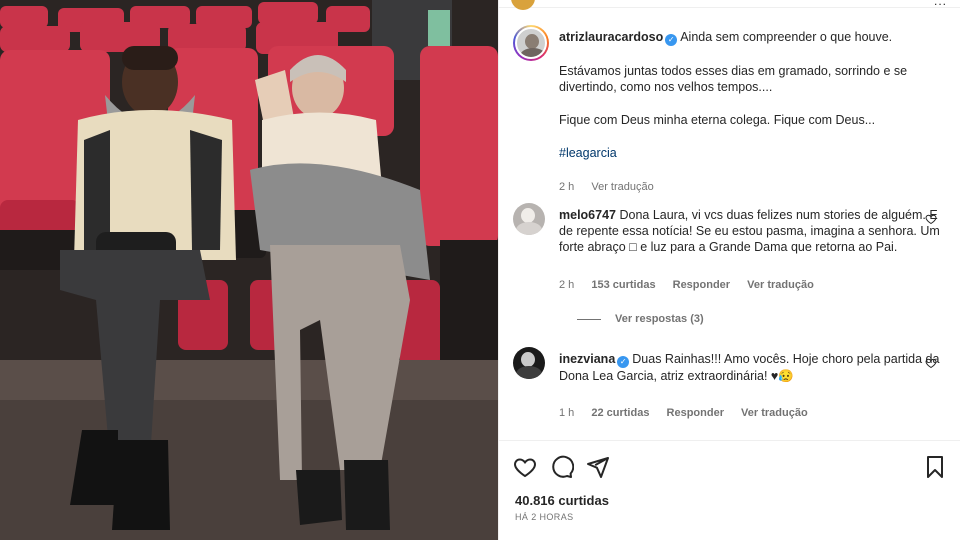 The width and height of the screenshot is (960, 540). I want to click on caption-line-1: Ainda sem compreender o que houve., so click(786, 37).